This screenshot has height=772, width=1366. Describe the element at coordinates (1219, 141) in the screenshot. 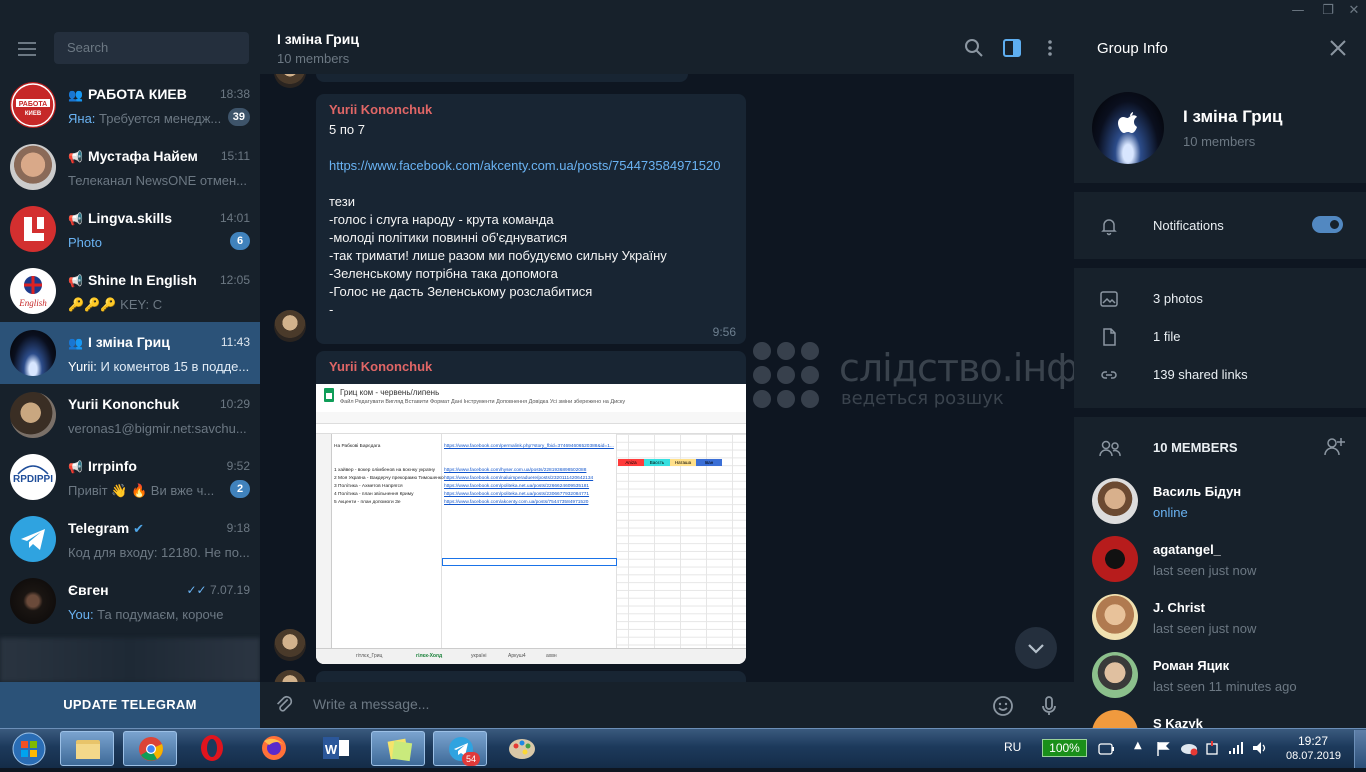

I see `group-member-count: 10 members` at that location.